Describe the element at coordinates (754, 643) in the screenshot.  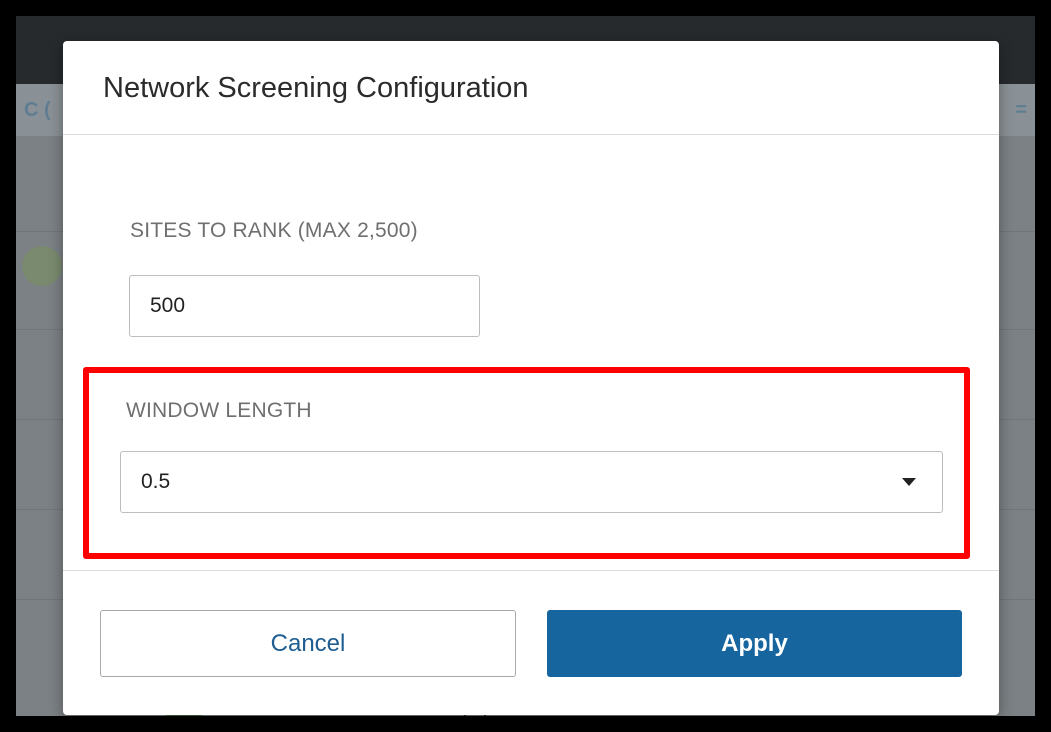
I see `apply-button: Apply` at that location.